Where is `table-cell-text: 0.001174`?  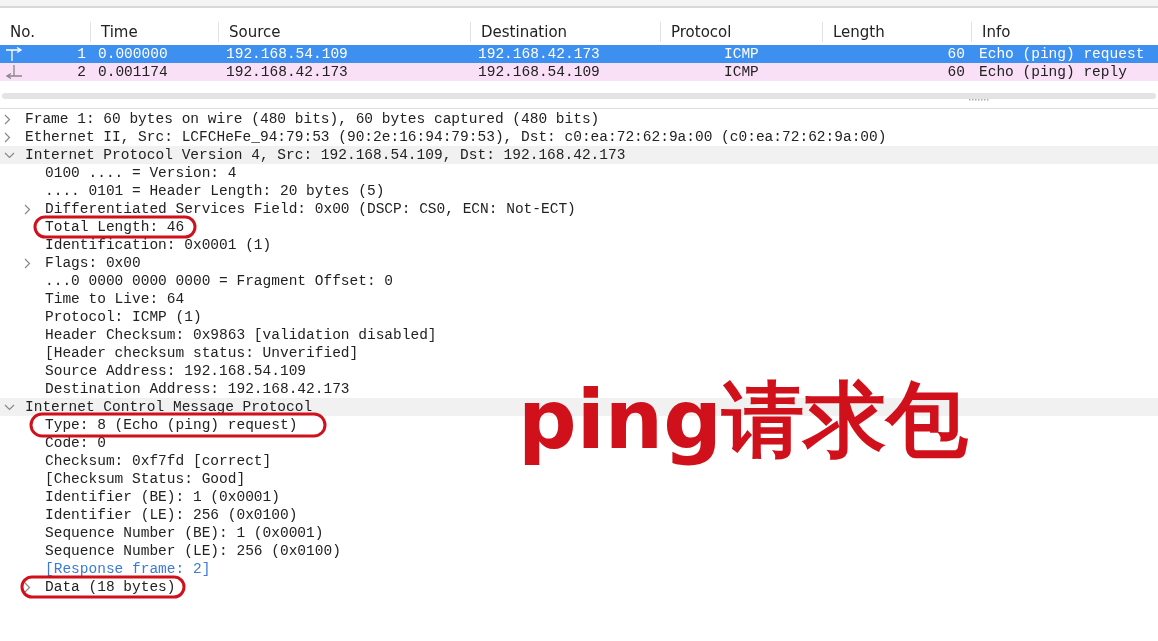 table-cell-text: 0.001174 is located at coordinates (133, 72).